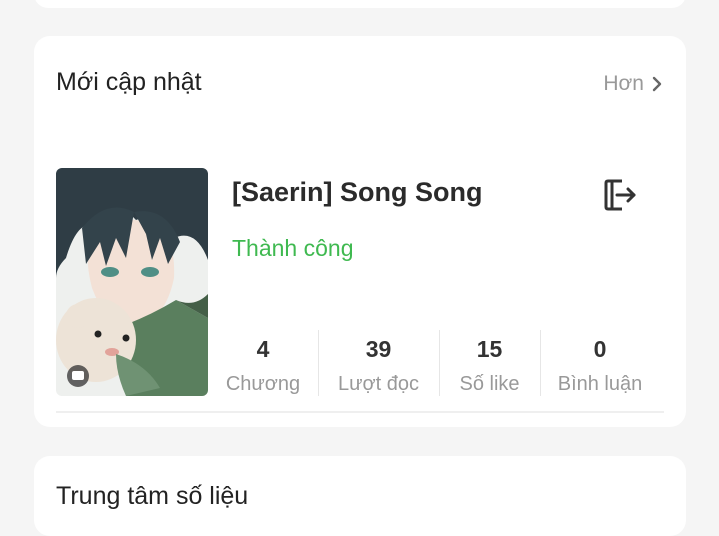 The height and width of the screenshot is (536, 719). I want to click on stat-value: 4, so click(263, 349).